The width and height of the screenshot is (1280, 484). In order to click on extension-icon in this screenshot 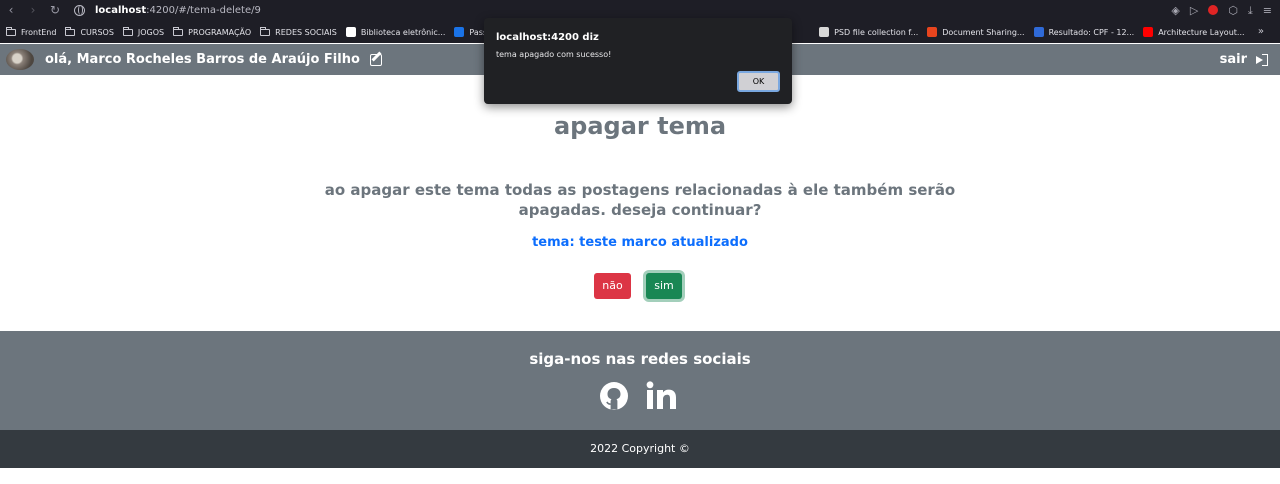, I will do `click(1213, 10)`.